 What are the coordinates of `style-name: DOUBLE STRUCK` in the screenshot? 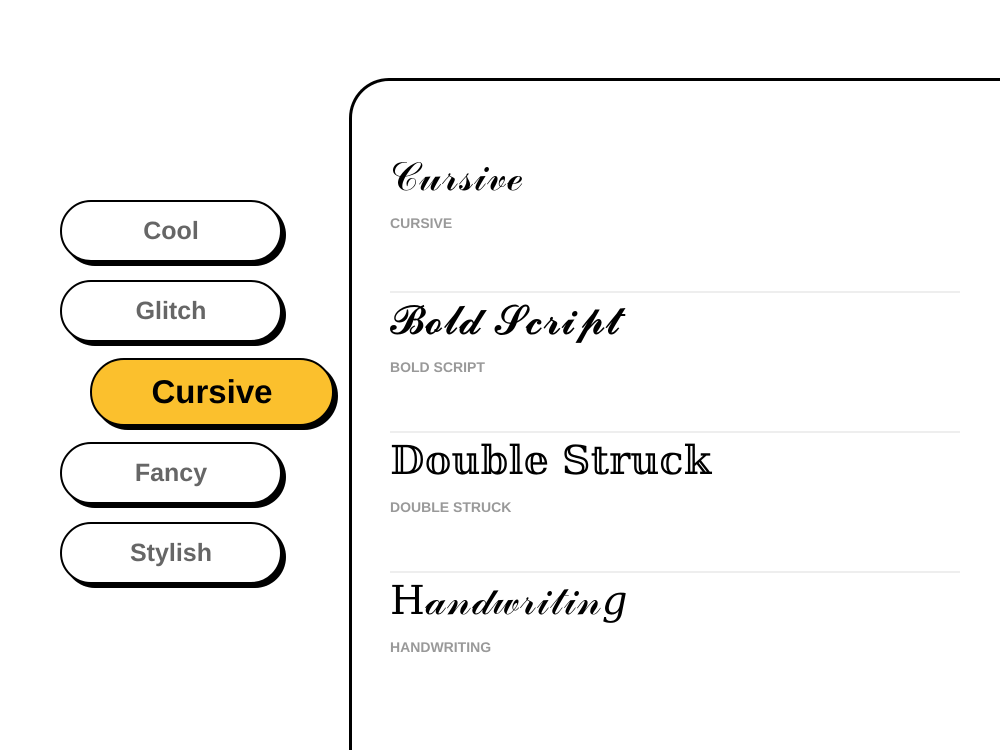 It's located at (451, 507).